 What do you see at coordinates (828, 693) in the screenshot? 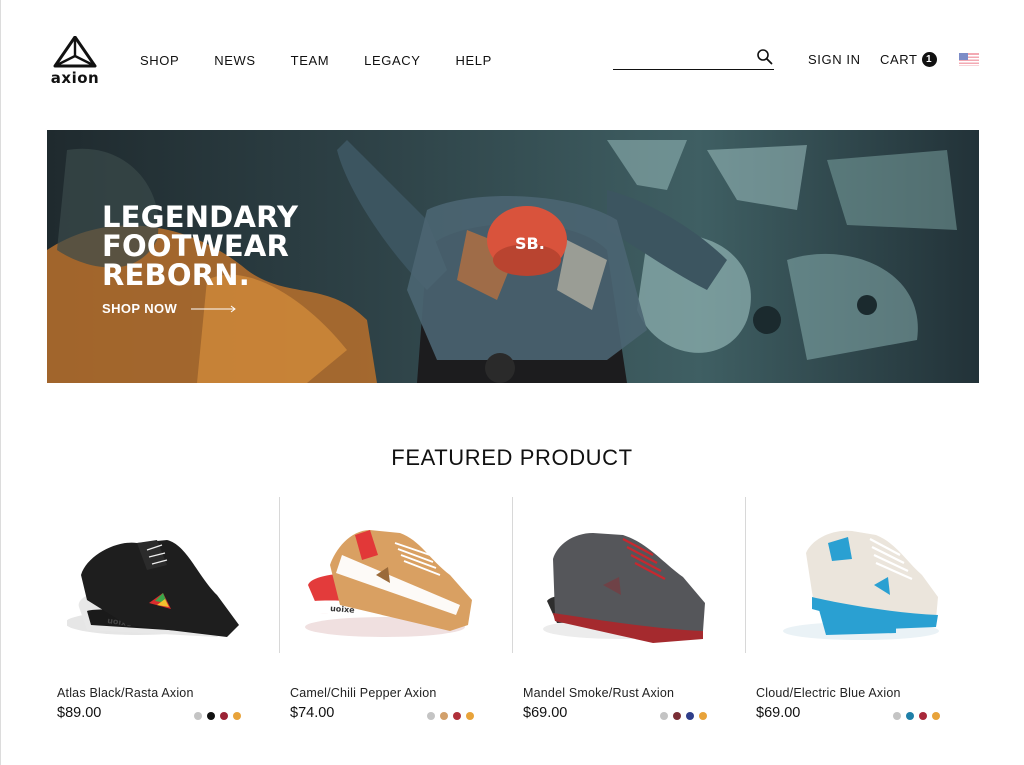
I see `product-name: Cloud/Electric Blue Axion` at bounding box center [828, 693].